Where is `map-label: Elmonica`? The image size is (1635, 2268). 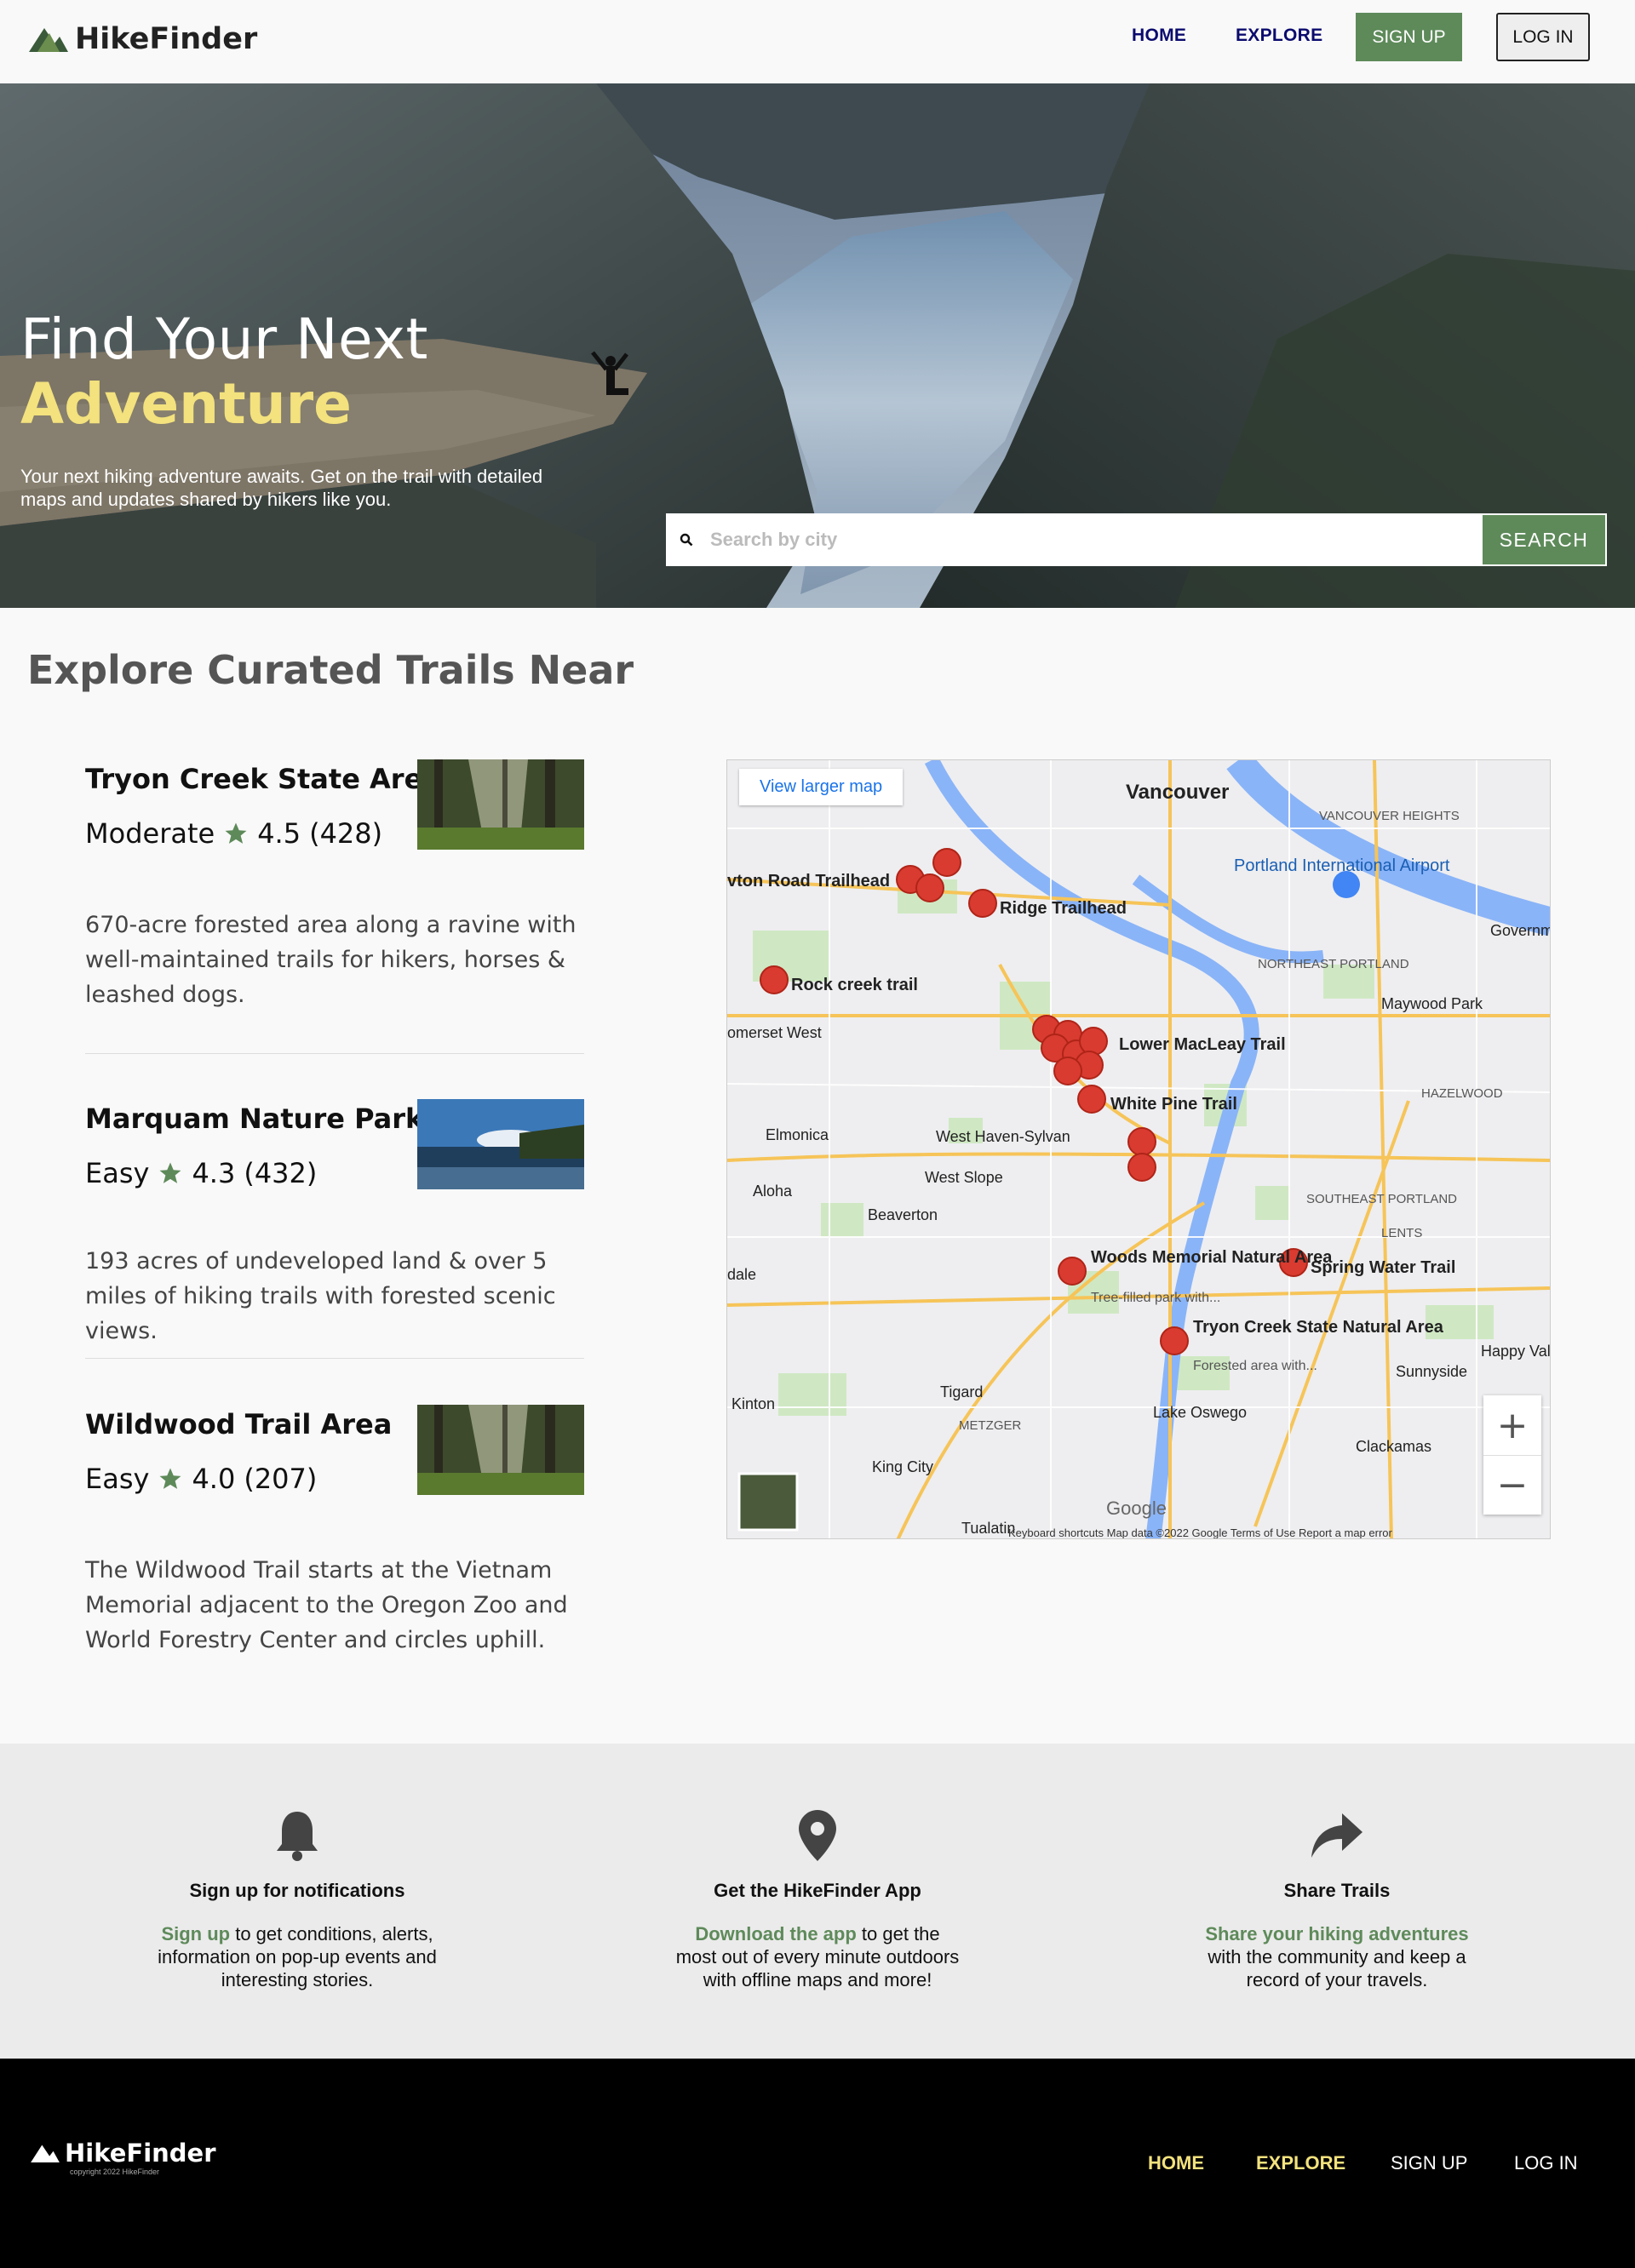
map-label: Elmonica is located at coordinates (797, 1134).